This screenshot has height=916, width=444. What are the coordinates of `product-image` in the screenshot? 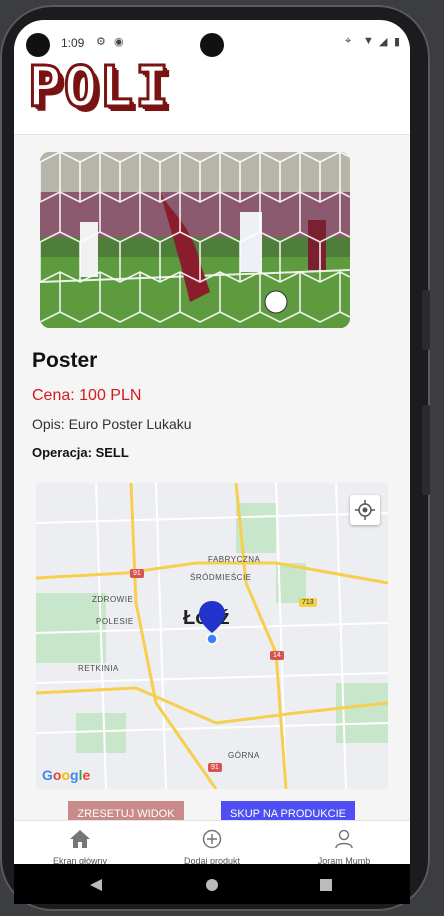 It's located at (195, 240).